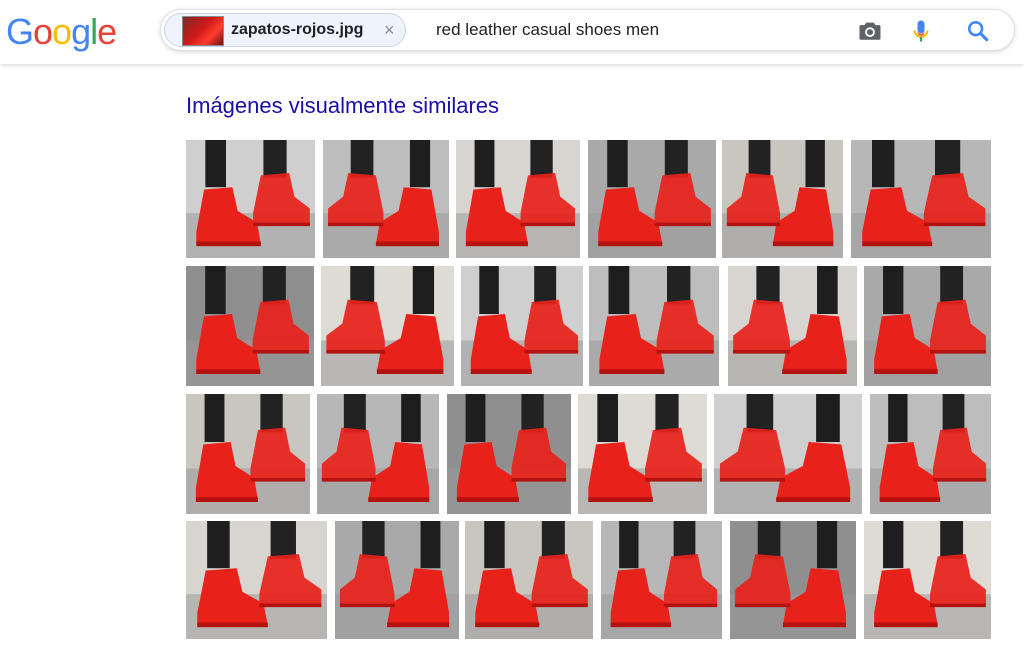 Image resolution: width=1024 pixels, height=646 pixels. I want to click on logo-letter: e, so click(107, 31).